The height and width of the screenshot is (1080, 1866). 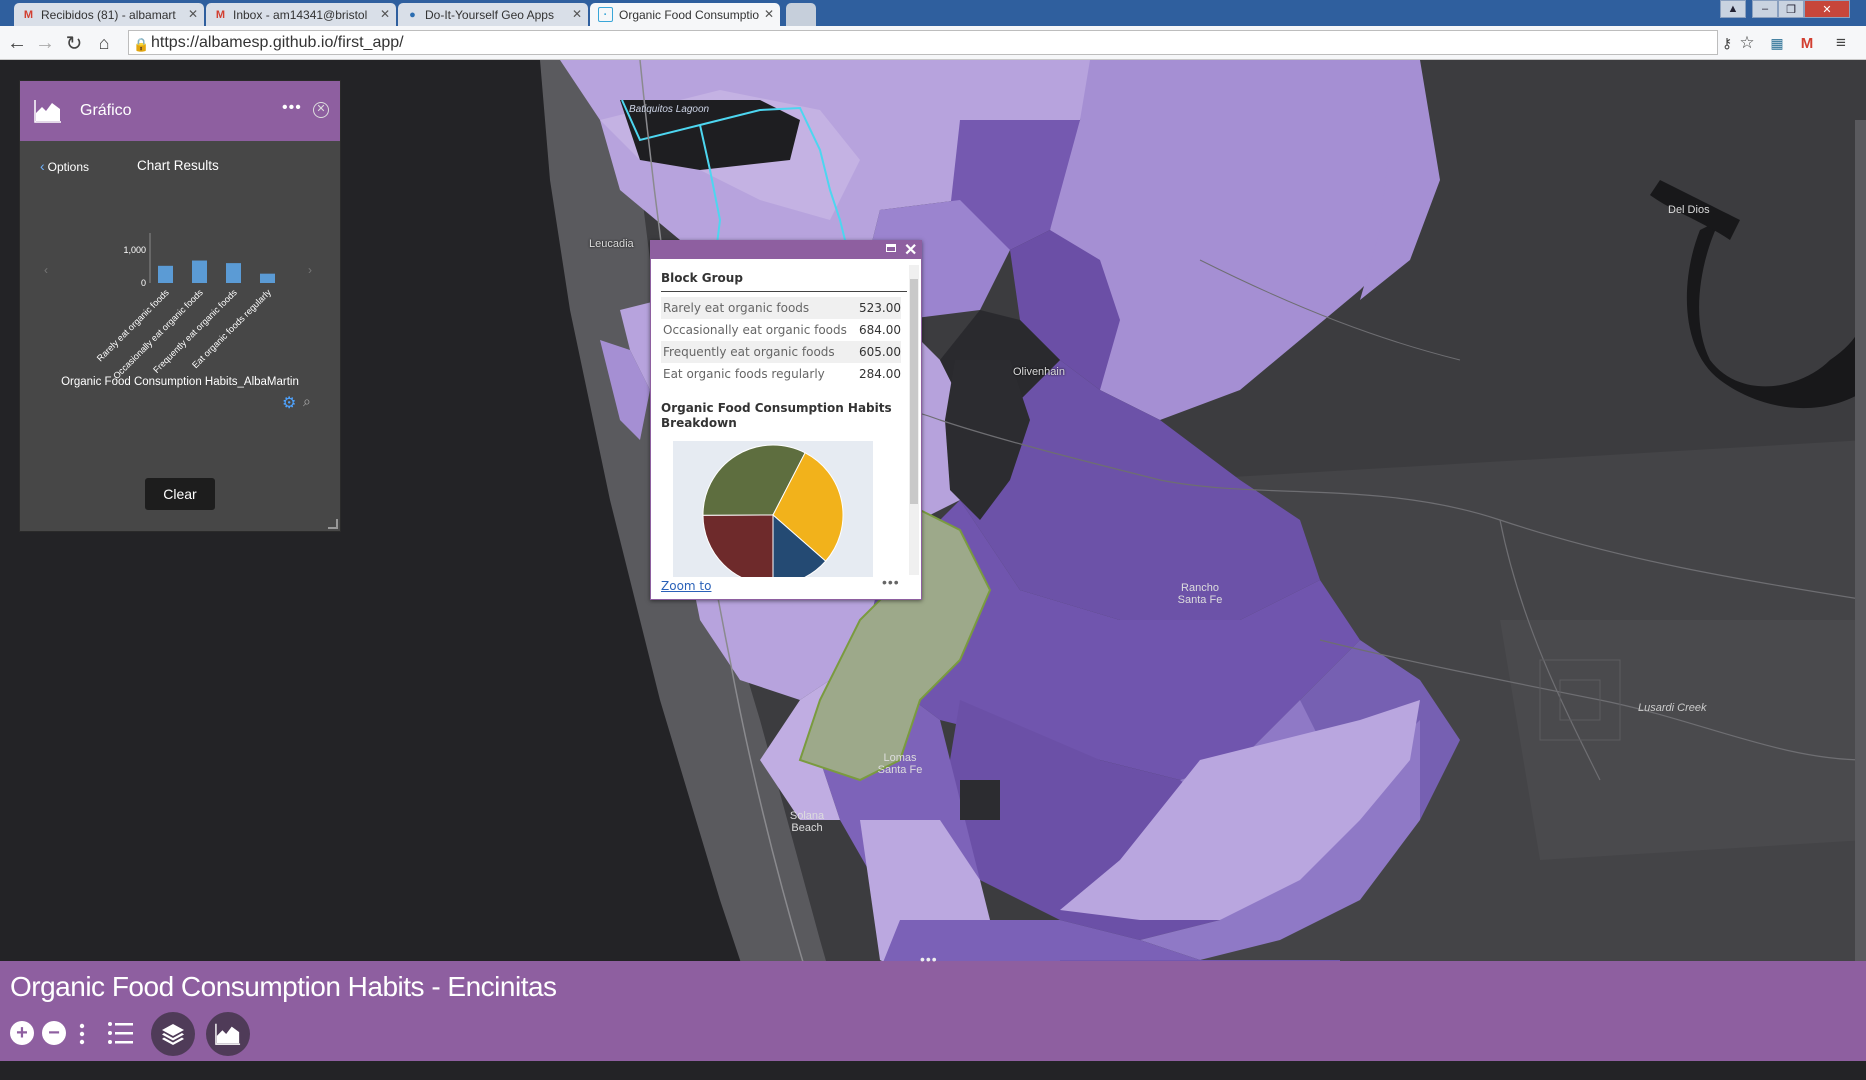 What do you see at coordinates (121, 1033) in the screenshot?
I see `legend-list-icon` at bounding box center [121, 1033].